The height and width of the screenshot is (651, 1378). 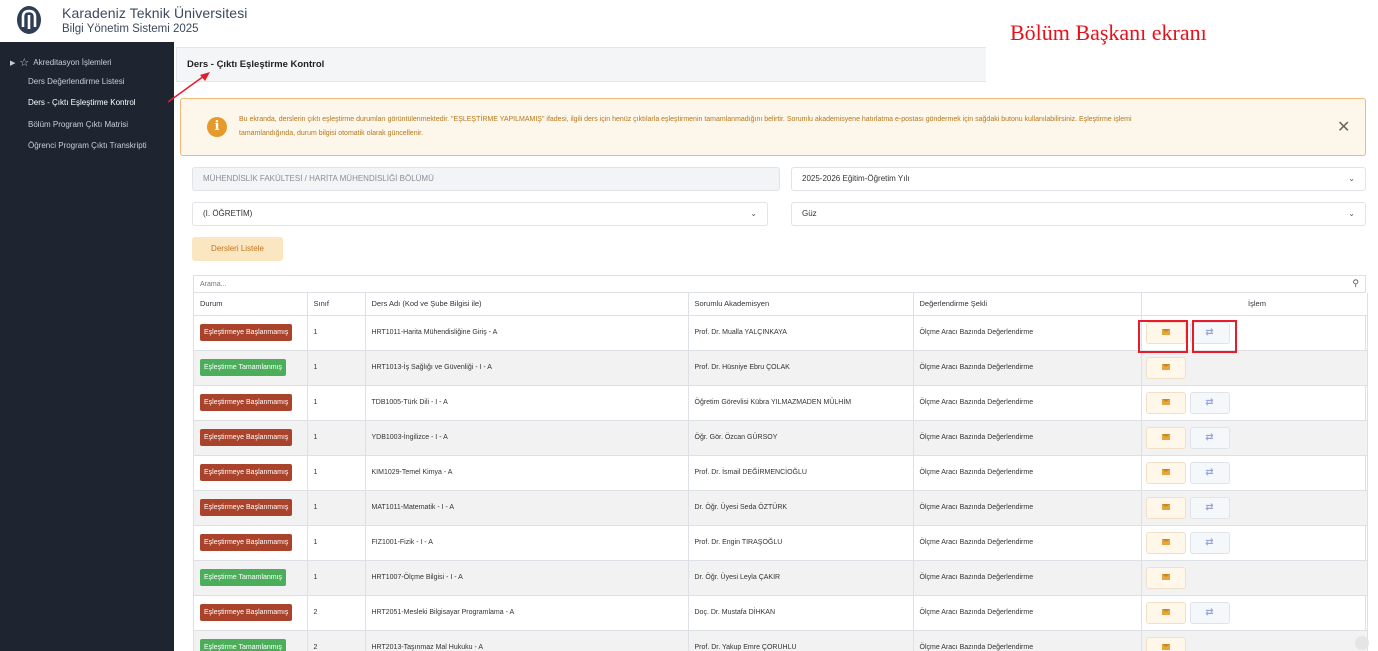 What do you see at coordinates (101, 81) in the screenshot?
I see `sidebar-item-course-evaluation: Ders Değerlendirme Listesi` at bounding box center [101, 81].